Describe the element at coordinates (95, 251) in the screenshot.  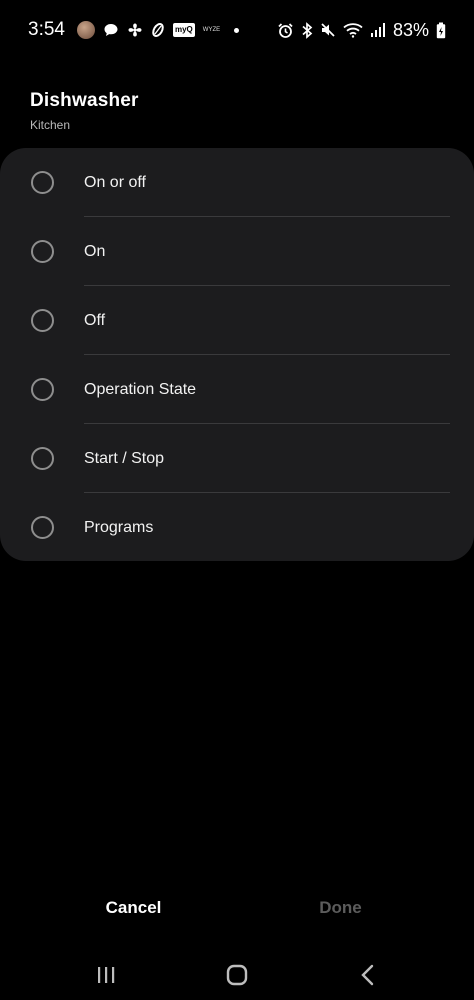
I see `option-label: On` at that location.